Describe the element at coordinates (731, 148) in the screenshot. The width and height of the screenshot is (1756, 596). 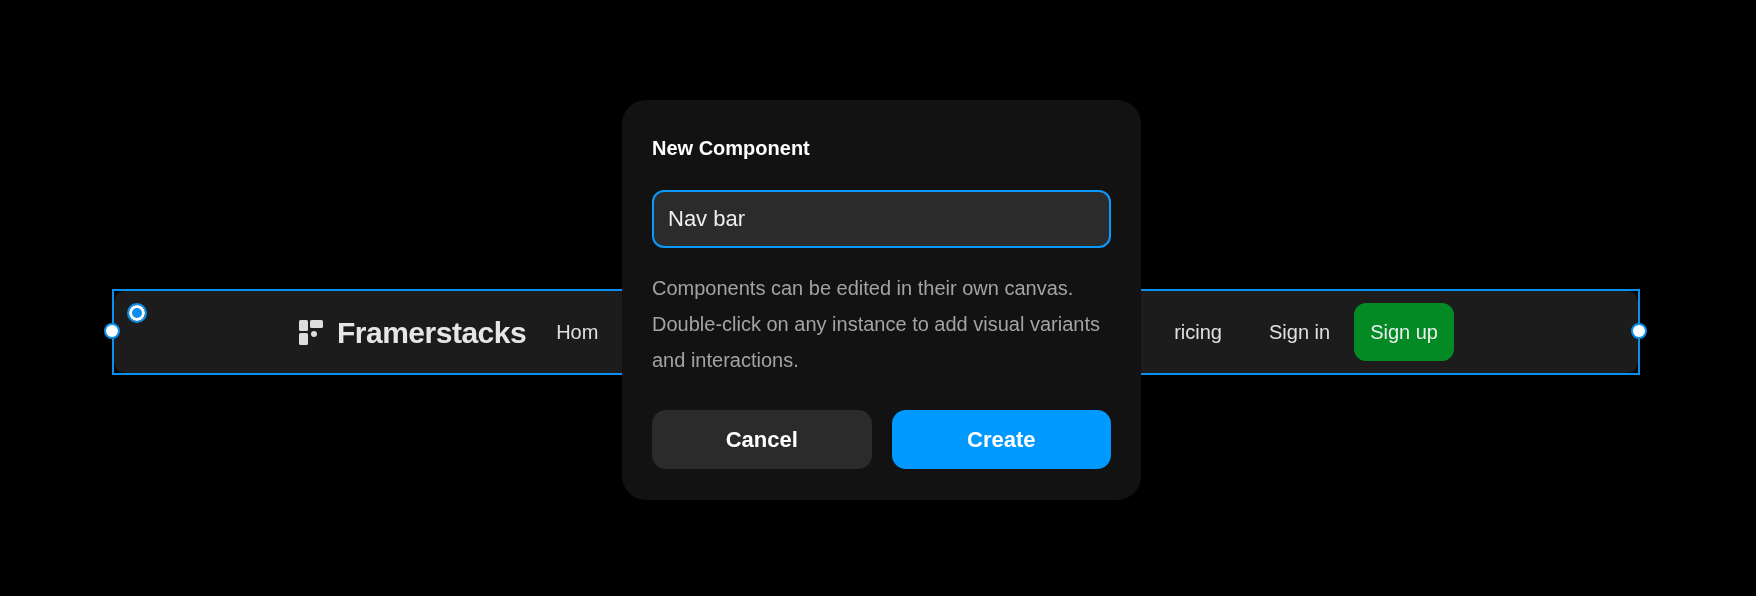
I see `dialog-title: New Component` at that location.